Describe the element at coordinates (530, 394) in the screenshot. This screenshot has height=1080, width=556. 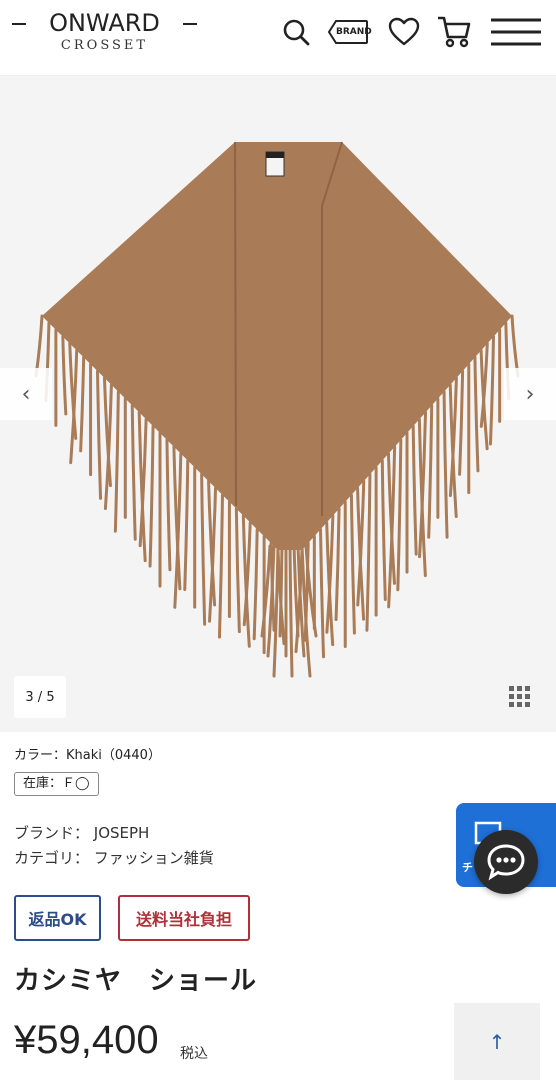
I see `next-image-button: ›` at that location.